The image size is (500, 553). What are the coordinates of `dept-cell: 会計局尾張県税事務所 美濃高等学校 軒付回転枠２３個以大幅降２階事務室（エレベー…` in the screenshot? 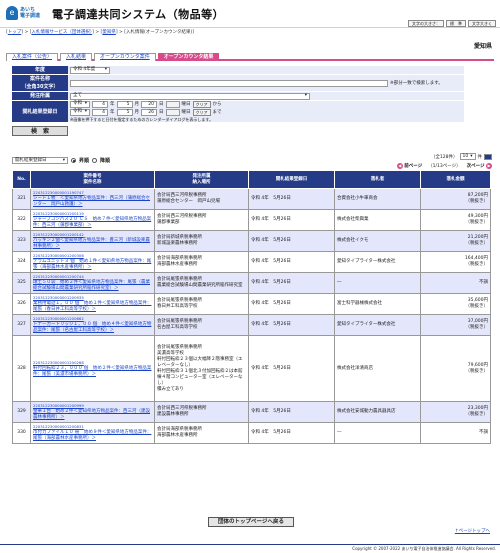 It's located at (202, 369).